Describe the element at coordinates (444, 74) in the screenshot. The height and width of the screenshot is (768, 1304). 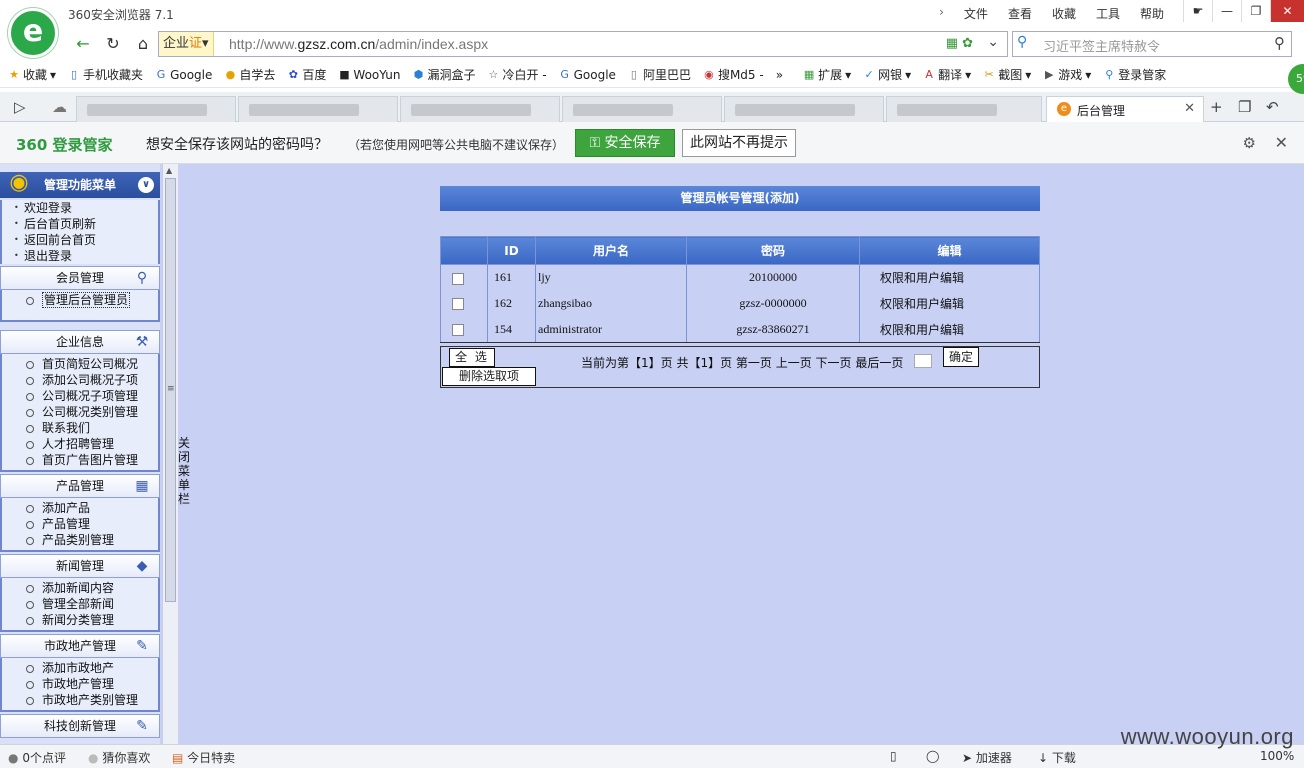
I see `fav-loudong: ⬢ 漏洞盒子` at that location.